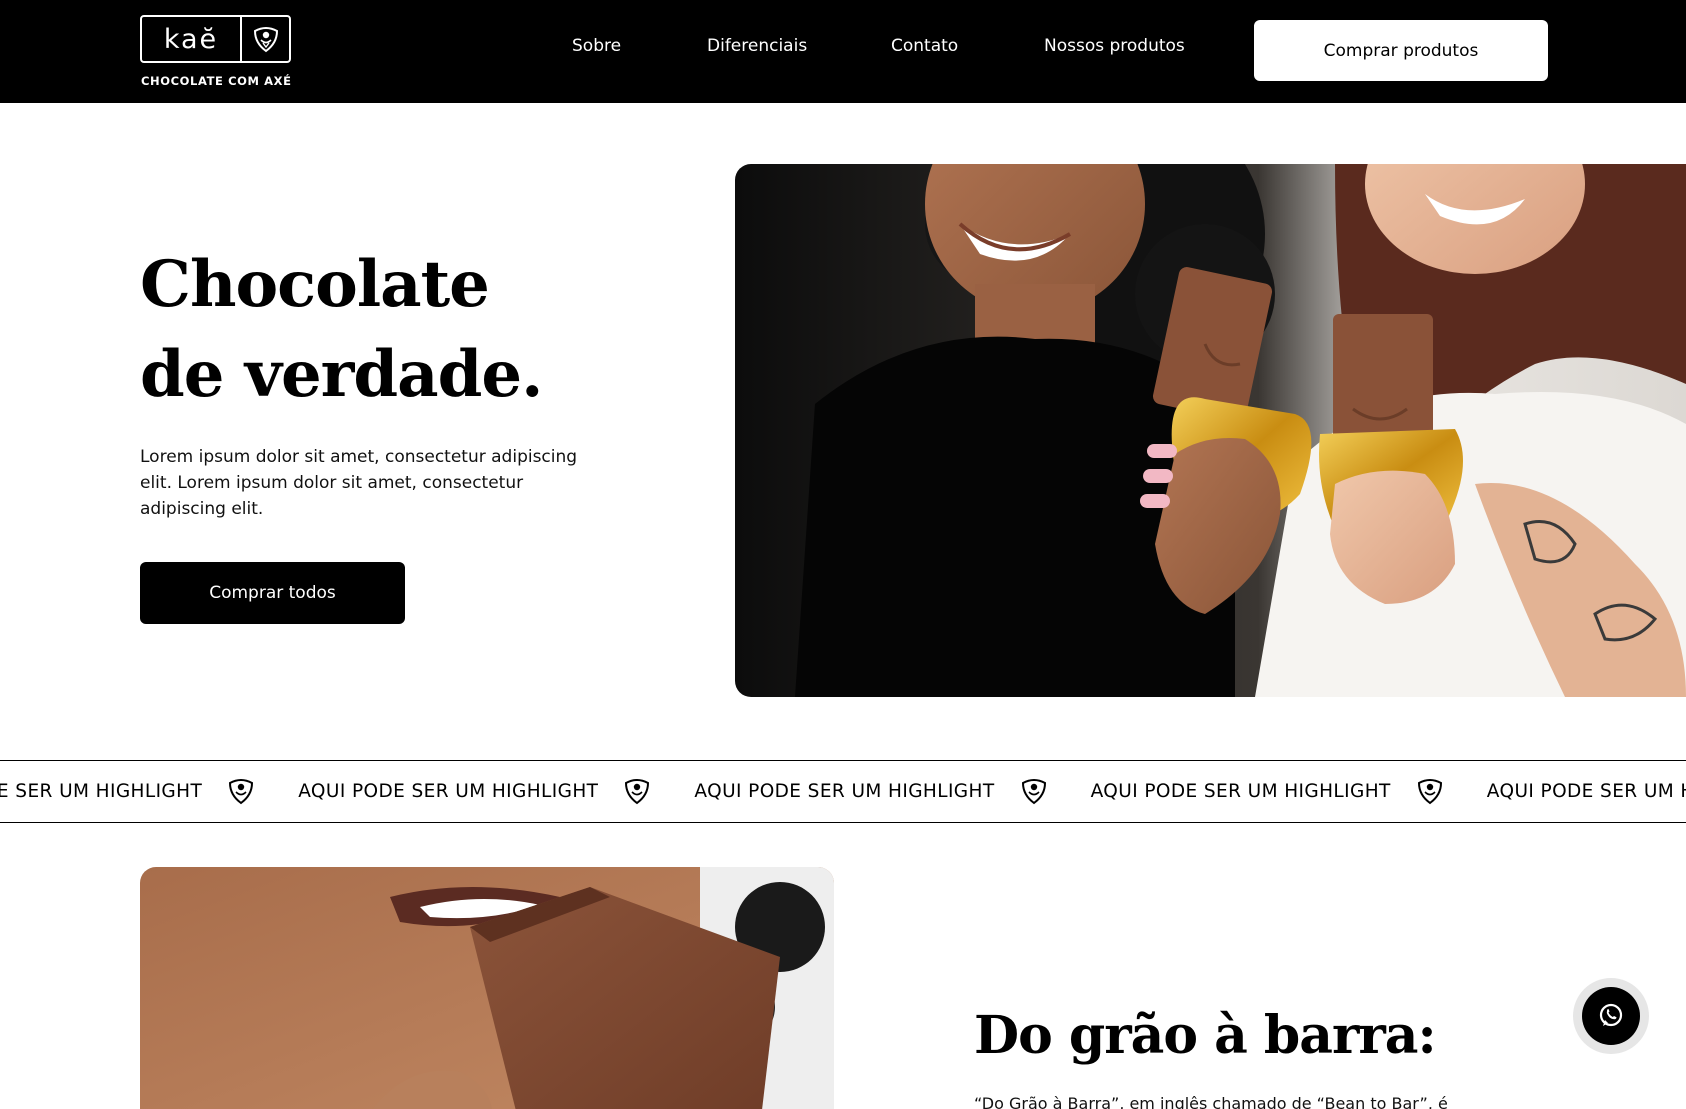 The image size is (1686, 1109). What do you see at coordinates (1114, 46) in the screenshot?
I see `nav-nossos-produtos: Nossos produtos` at bounding box center [1114, 46].